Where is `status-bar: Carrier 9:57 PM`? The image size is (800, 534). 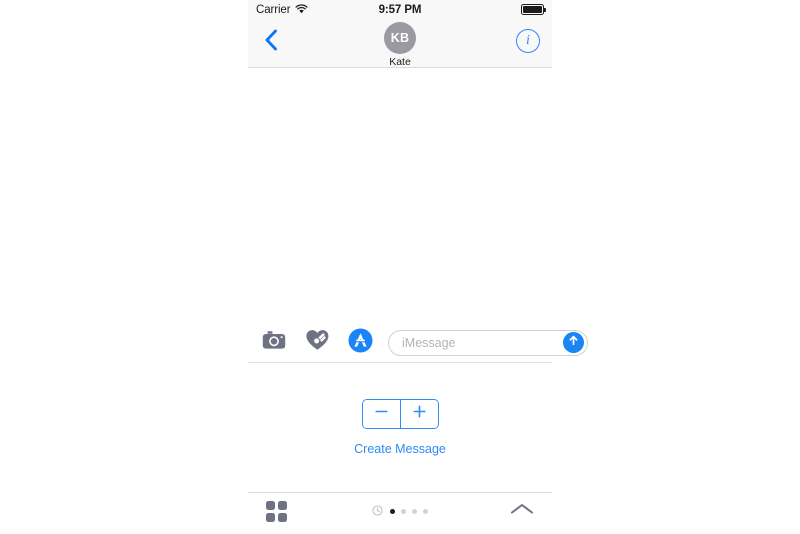
status-bar: Carrier 9:57 PM is located at coordinates (400, 9).